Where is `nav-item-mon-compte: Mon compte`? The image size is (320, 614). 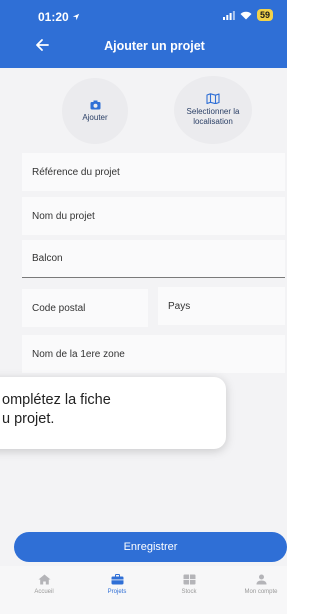 nav-item-mon-compte: Mon compte is located at coordinates (259, 584).